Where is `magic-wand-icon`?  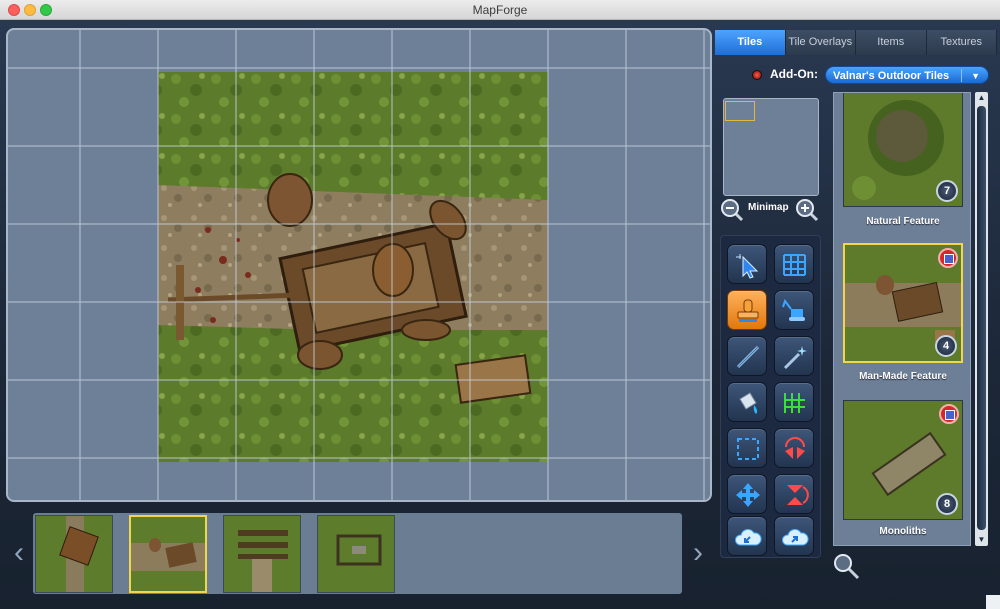 magic-wand-icon is located at coordinates (795, 358).